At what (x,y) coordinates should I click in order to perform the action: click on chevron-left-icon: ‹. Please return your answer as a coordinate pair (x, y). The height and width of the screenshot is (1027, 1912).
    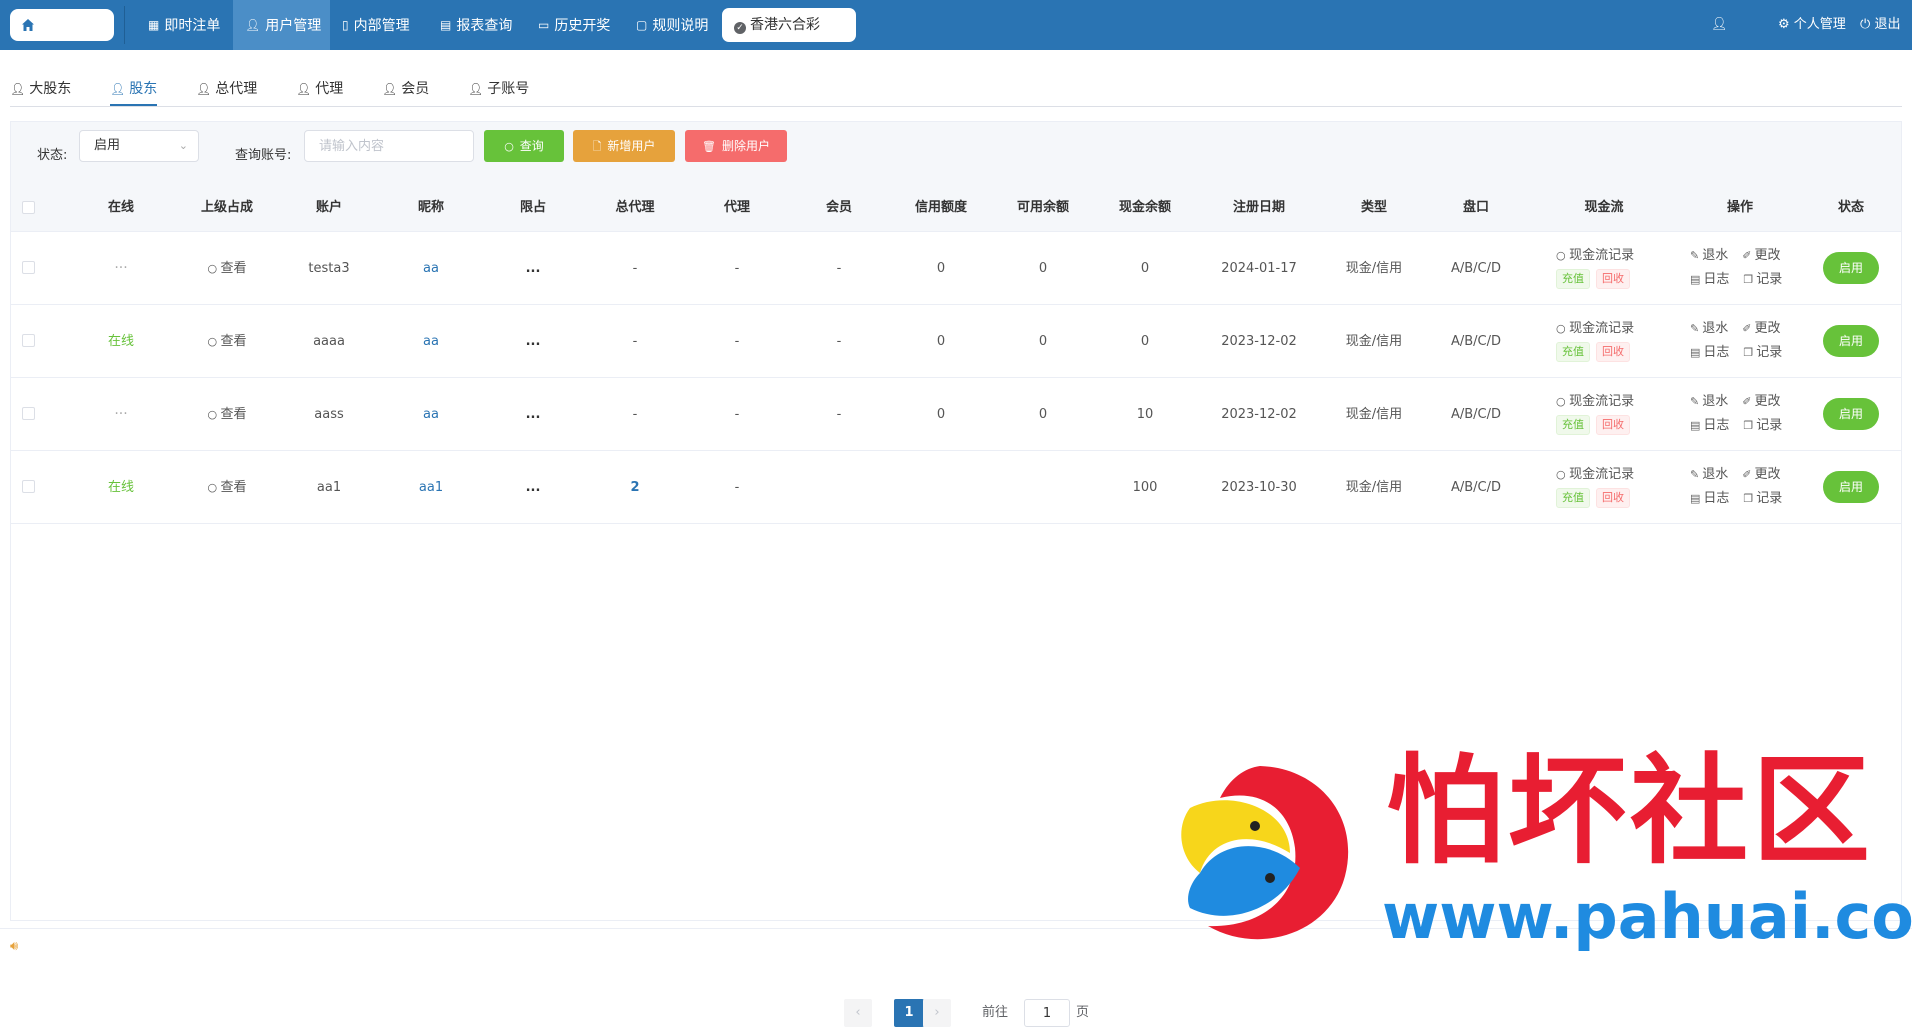
    Looking at the image, I should click on (858, 1012).